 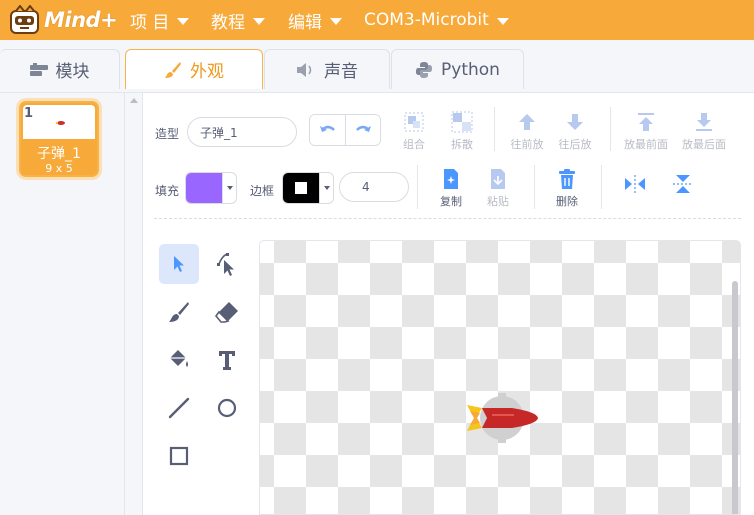 I want to click on paint-bucket-icon, so click(x=179, y=358).